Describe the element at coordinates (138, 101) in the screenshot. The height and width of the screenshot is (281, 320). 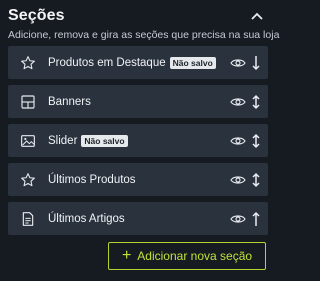
I see `section-item: Banners` at that location.